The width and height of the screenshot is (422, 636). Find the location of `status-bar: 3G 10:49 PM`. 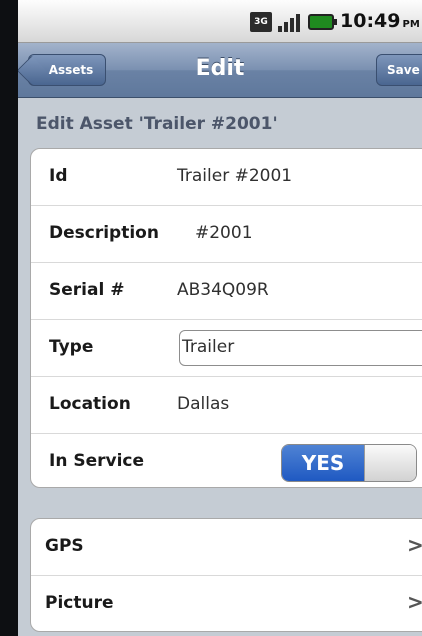

status-bar: 3G 10:49 PM is located at coordinates (220, 21).